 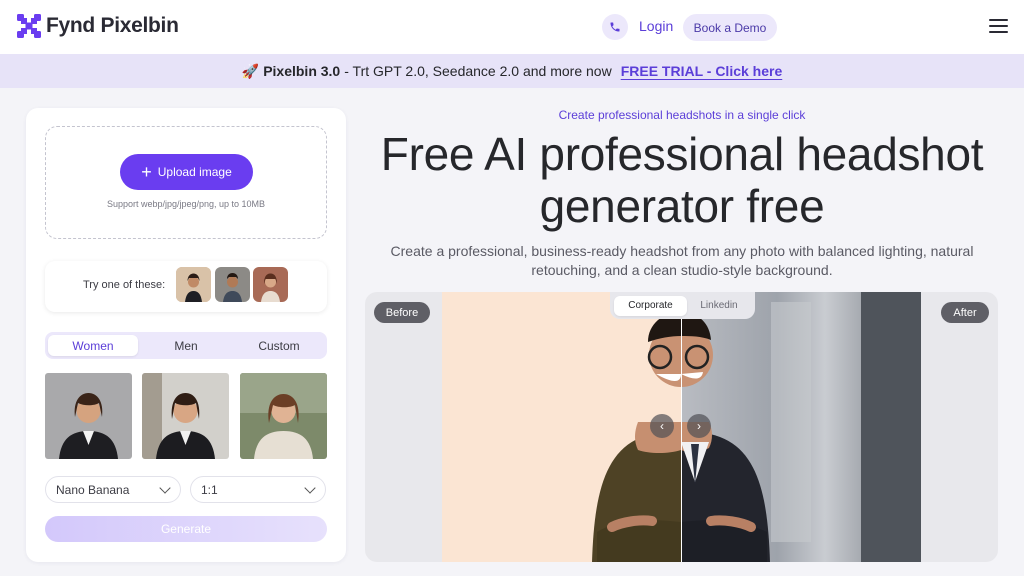 What do you see at coordinates (112, 25) in the screenshot?
I see `logo-text: Fynd Pixelbin` at bounding box center [112, 25].